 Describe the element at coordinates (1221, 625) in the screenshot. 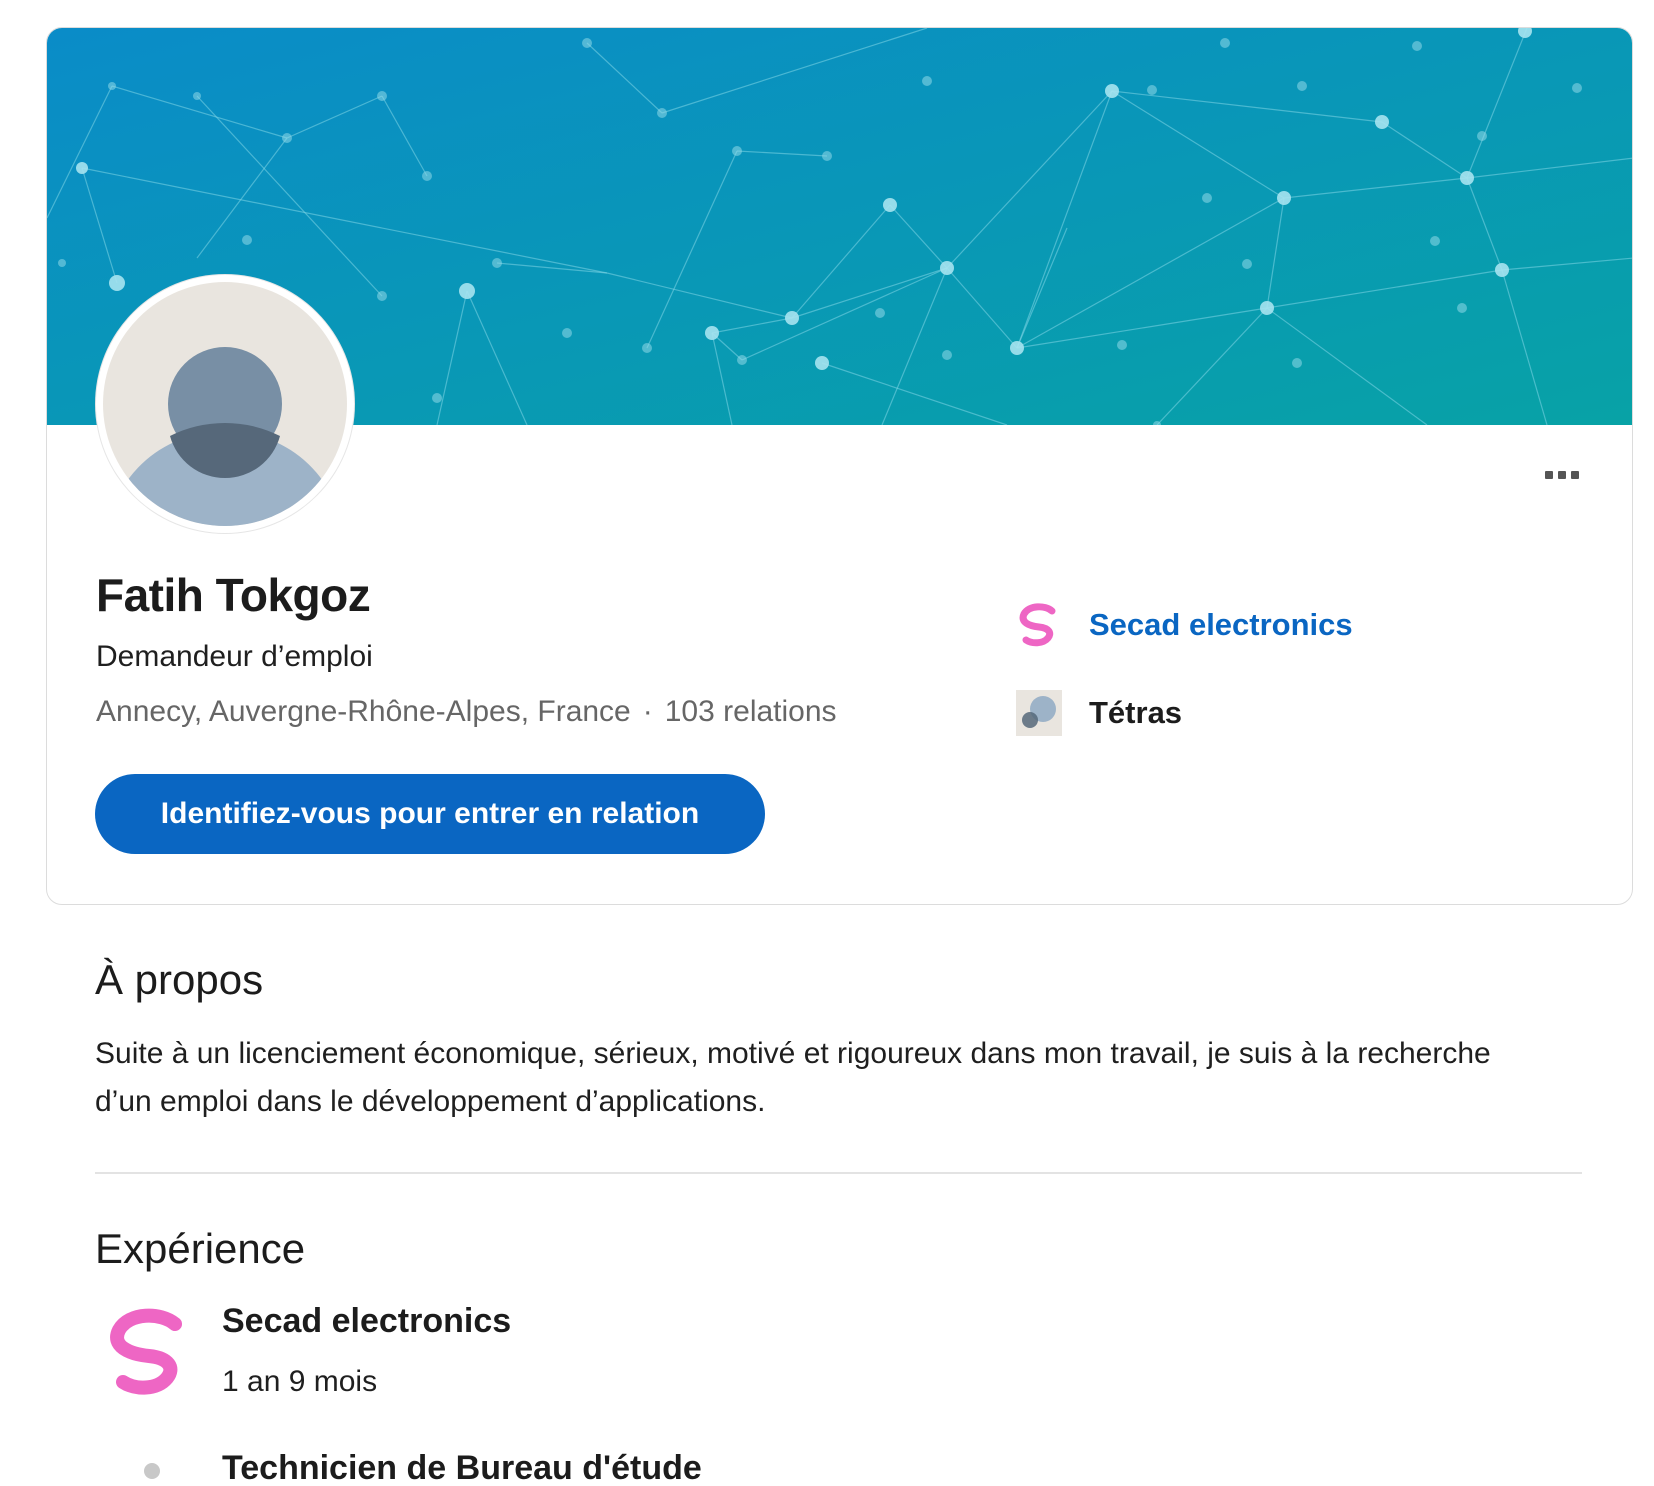

I see `company-label-secad: Secad electronics` at that location.